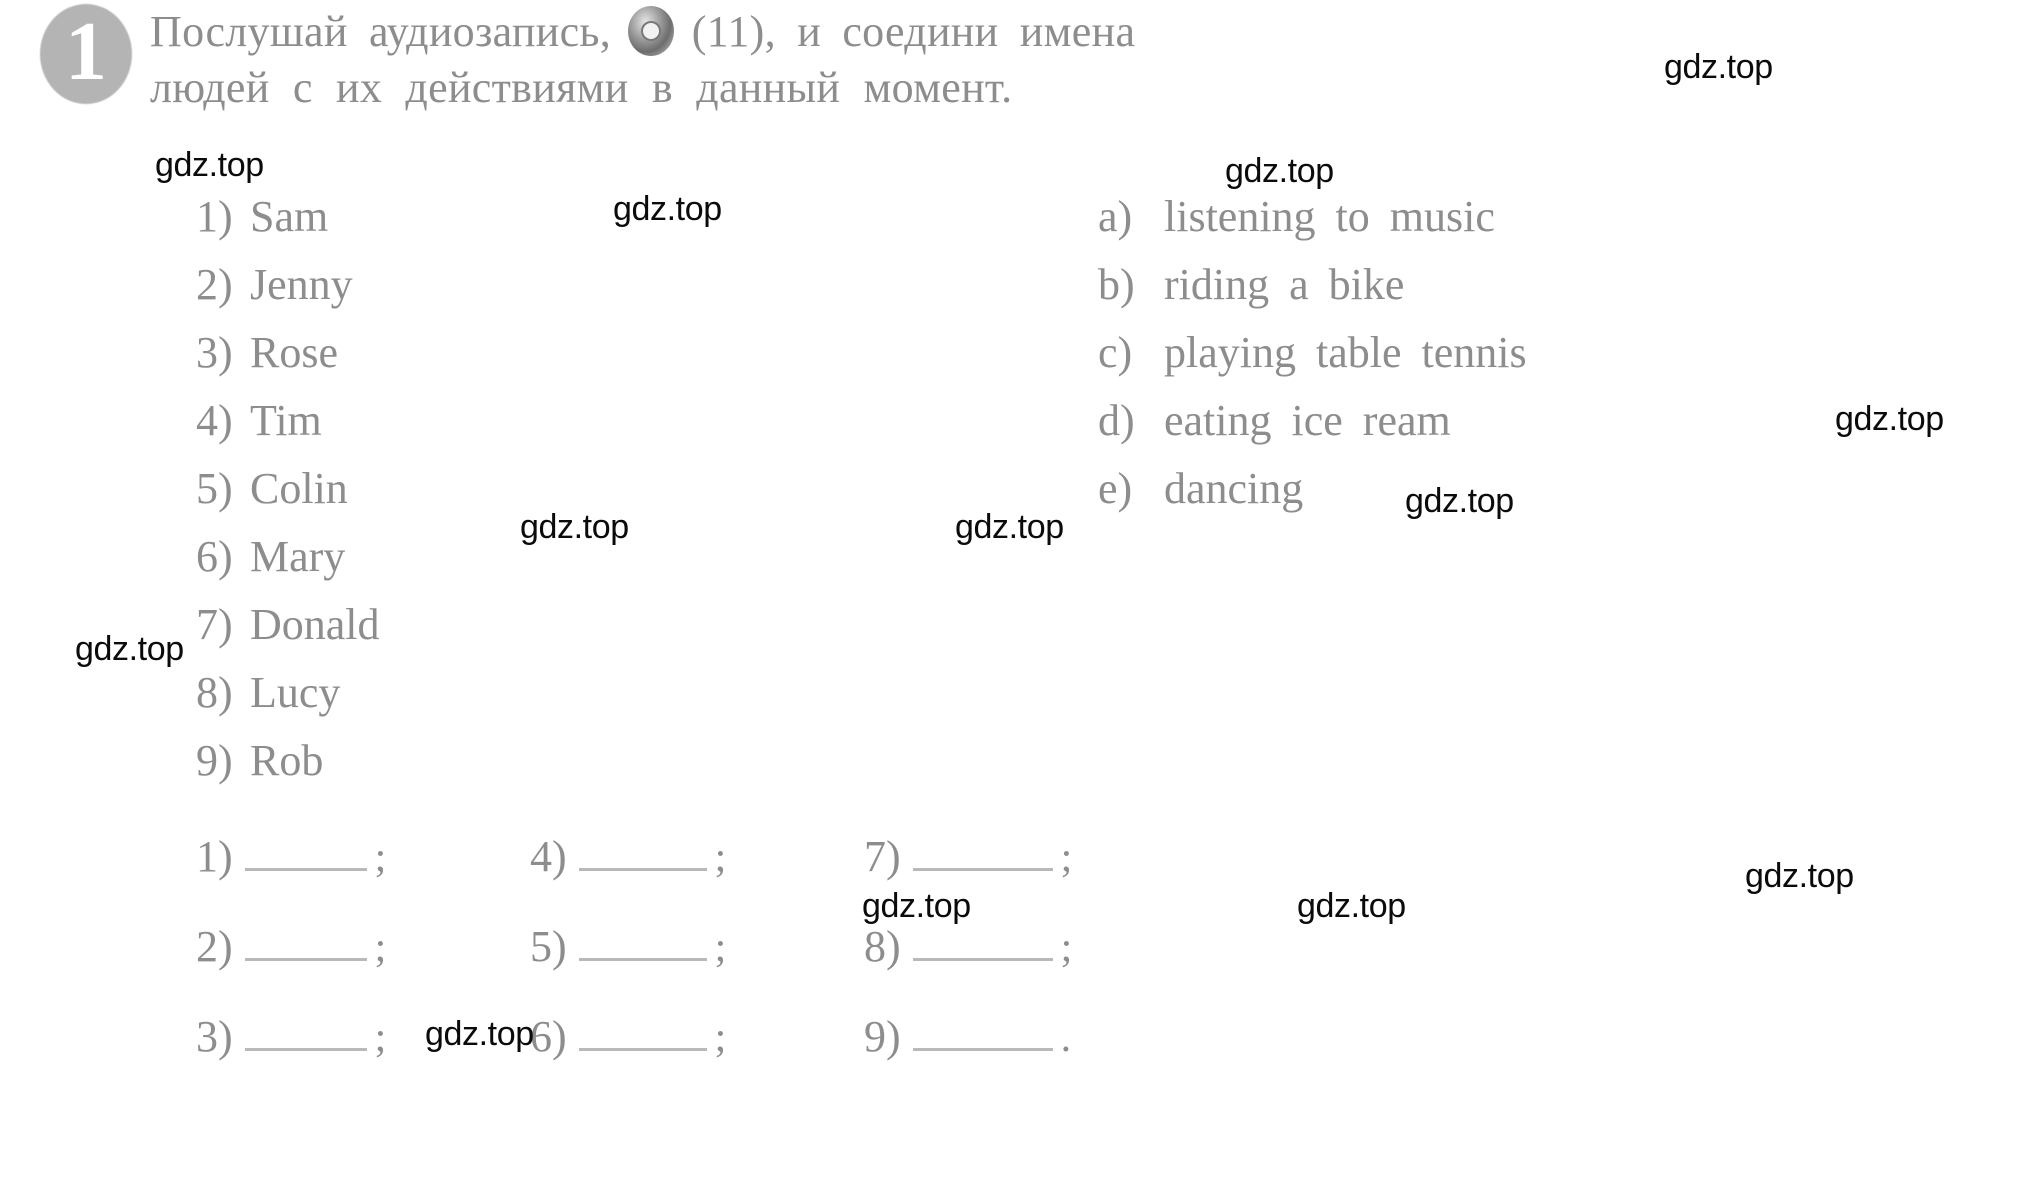 Image resolution: width=2039 pixels, height=1183 pixels. What do you see at coordinates (882, 856) in the screenshot?
I see `answer-marker: 7)` at bounding box center [882, 856].